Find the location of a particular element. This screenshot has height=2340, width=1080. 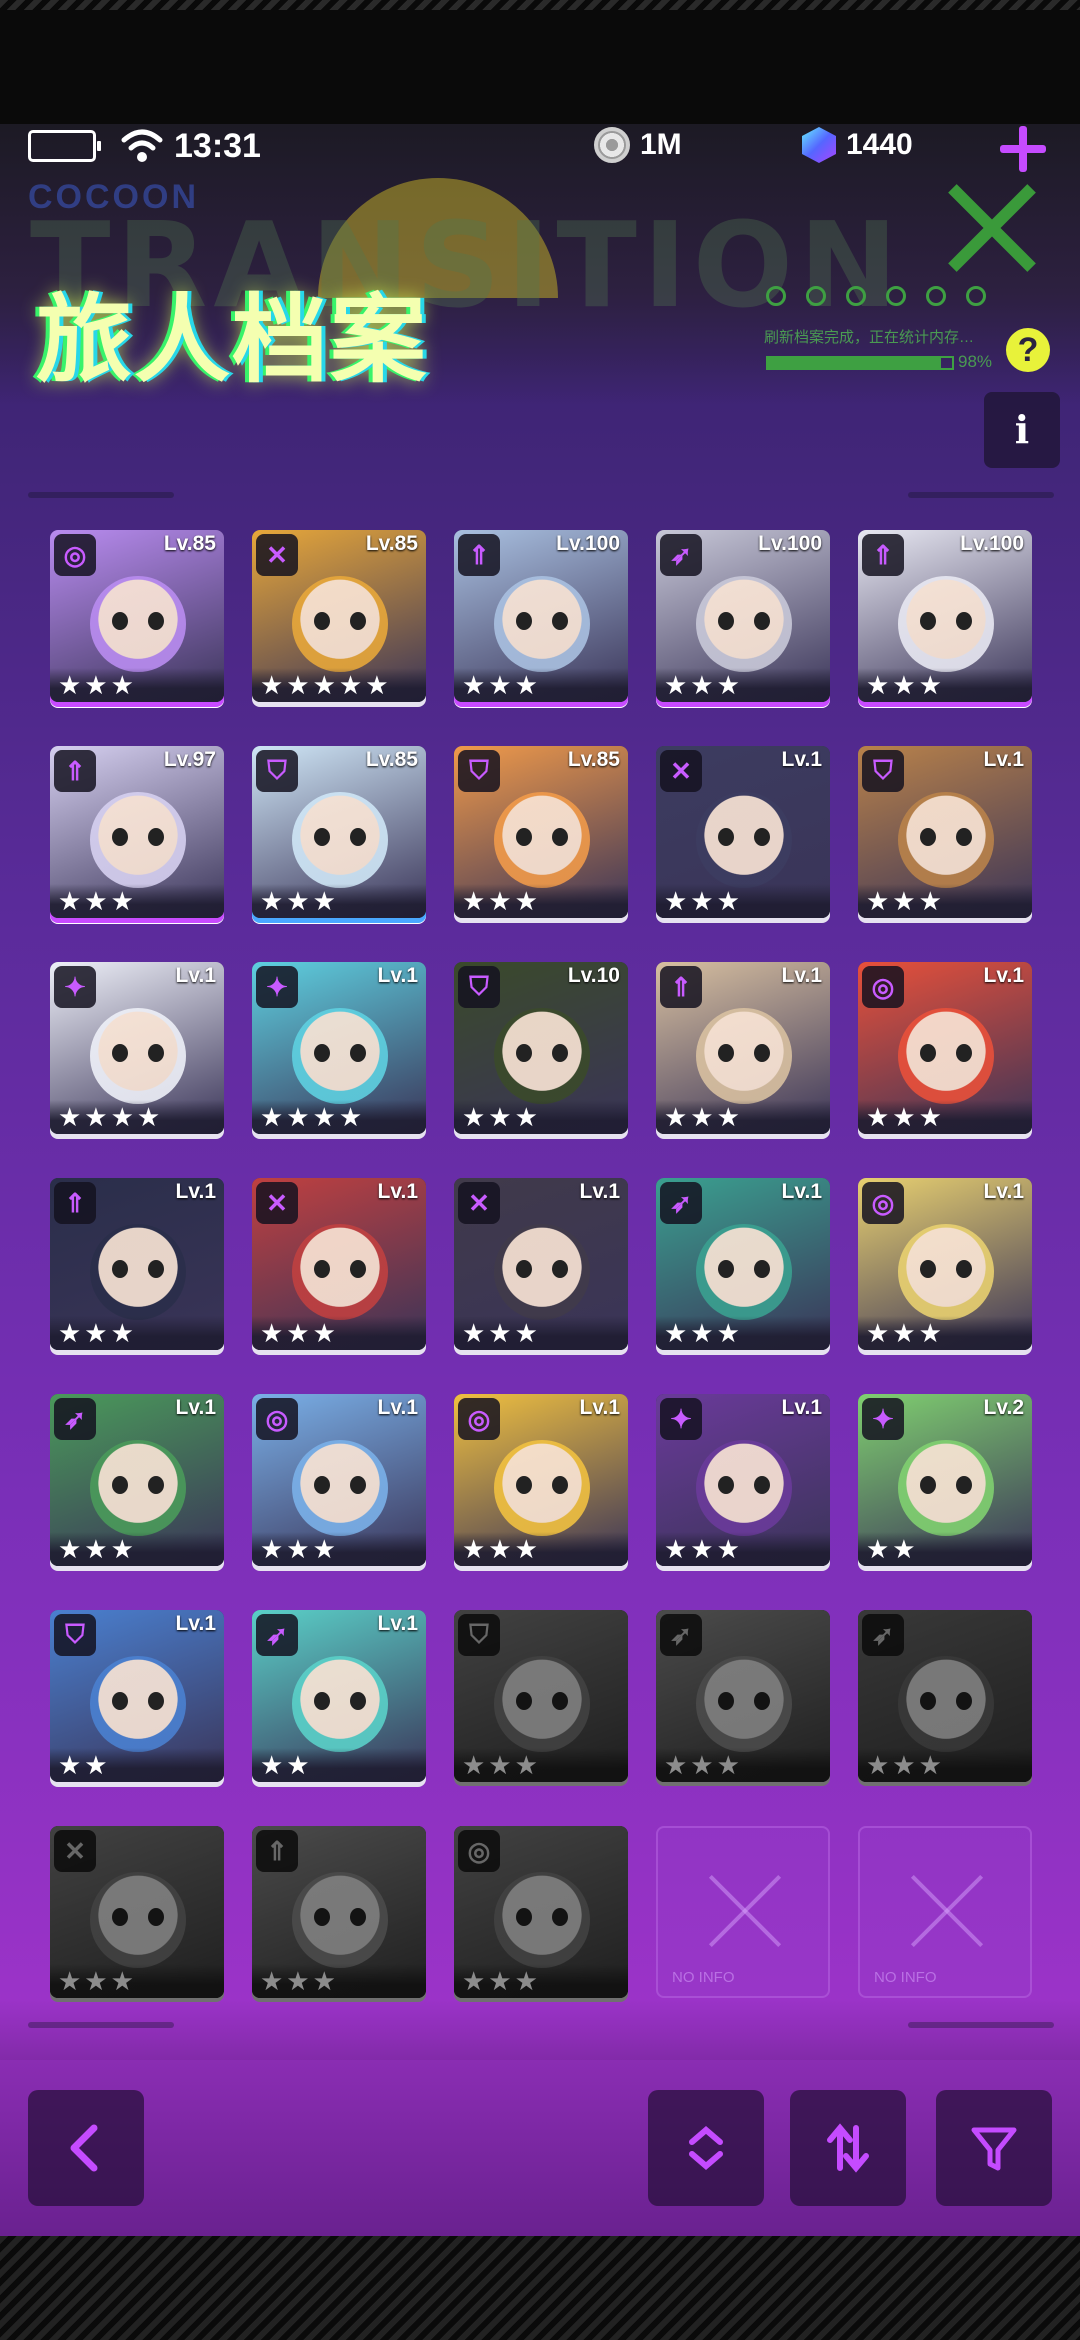

filter-button is located at coordinates (994, 2148).